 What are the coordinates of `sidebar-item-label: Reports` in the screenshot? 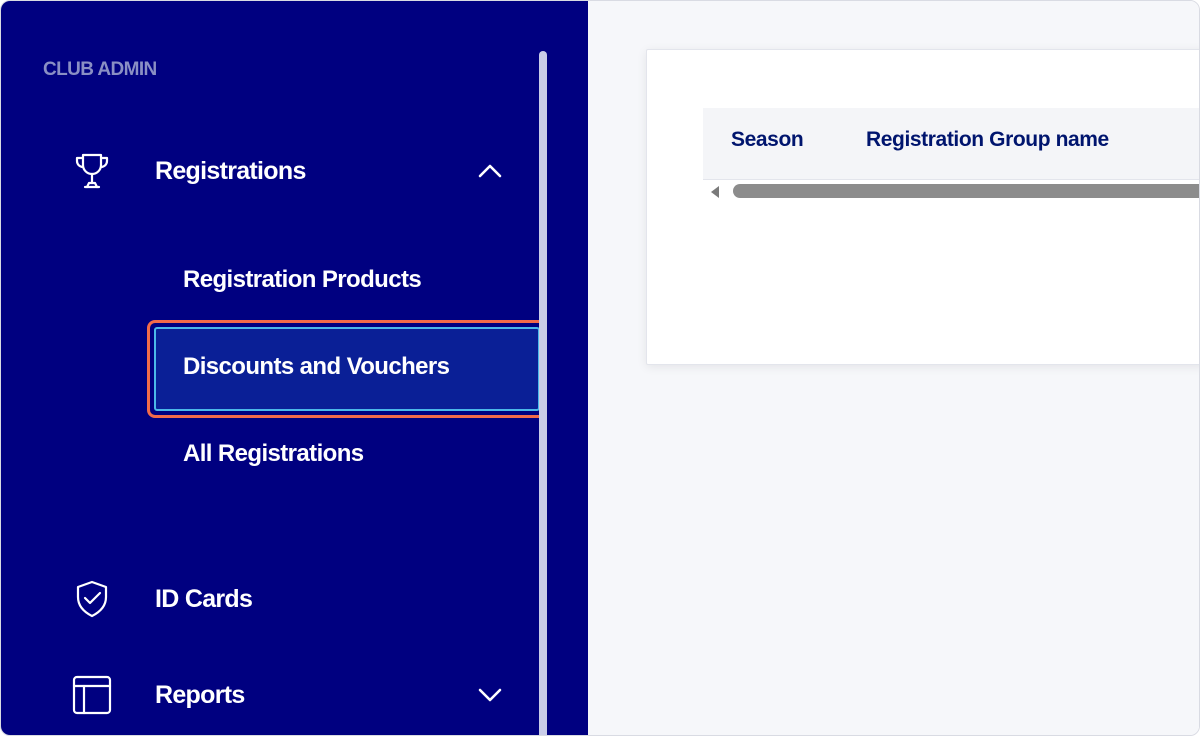 It's located at (200, 694).